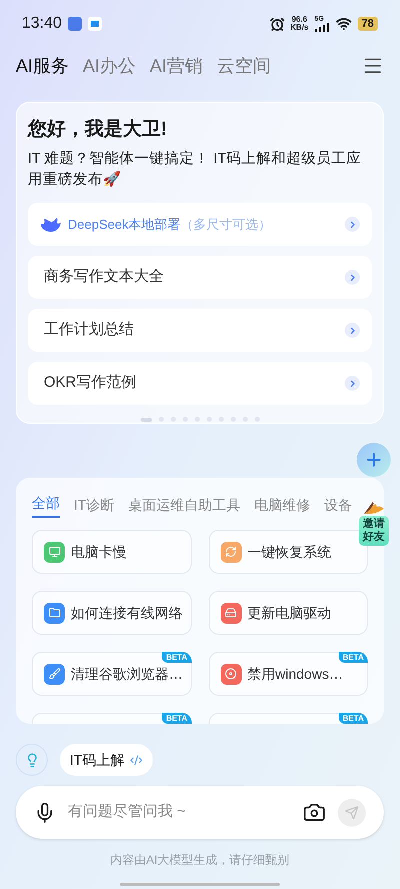 This screenshot has width=400, height=889. What do you see at coordinates (90, 383) in the screenshot?
I see `suggestion-label: OKR写作范例` at bounding box center [90, 383].